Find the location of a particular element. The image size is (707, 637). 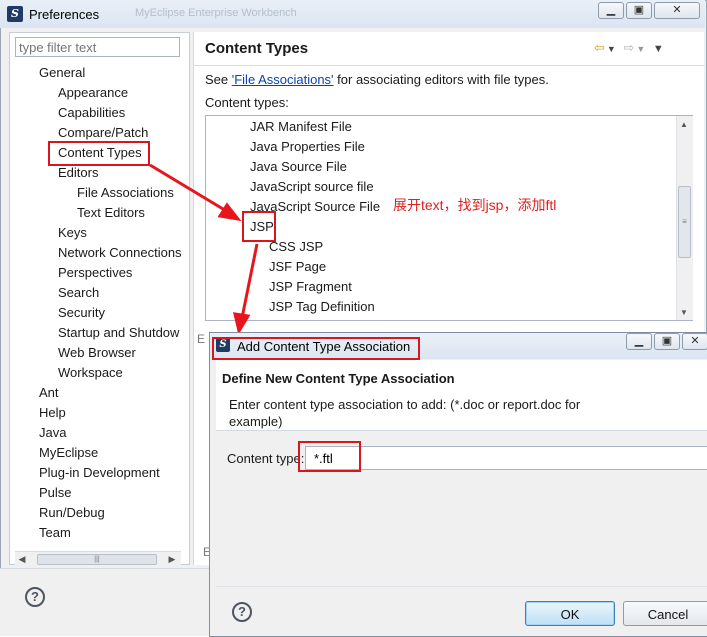

highlight-ftl-input is located at coordinates (329, 456).